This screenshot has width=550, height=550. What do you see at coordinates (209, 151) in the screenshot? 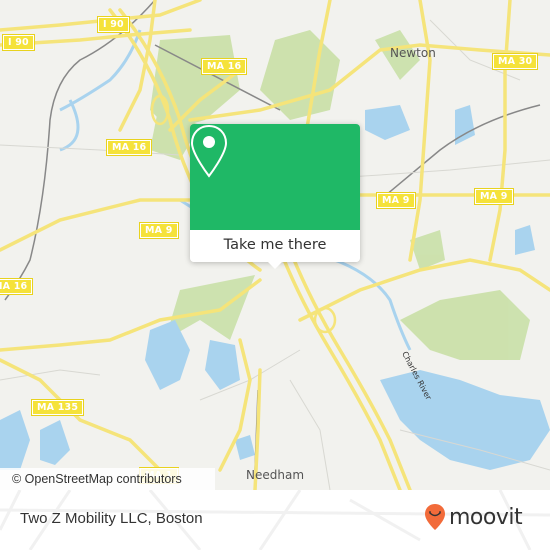
I see `map-pin-icon` at bounding box center [209, 151].